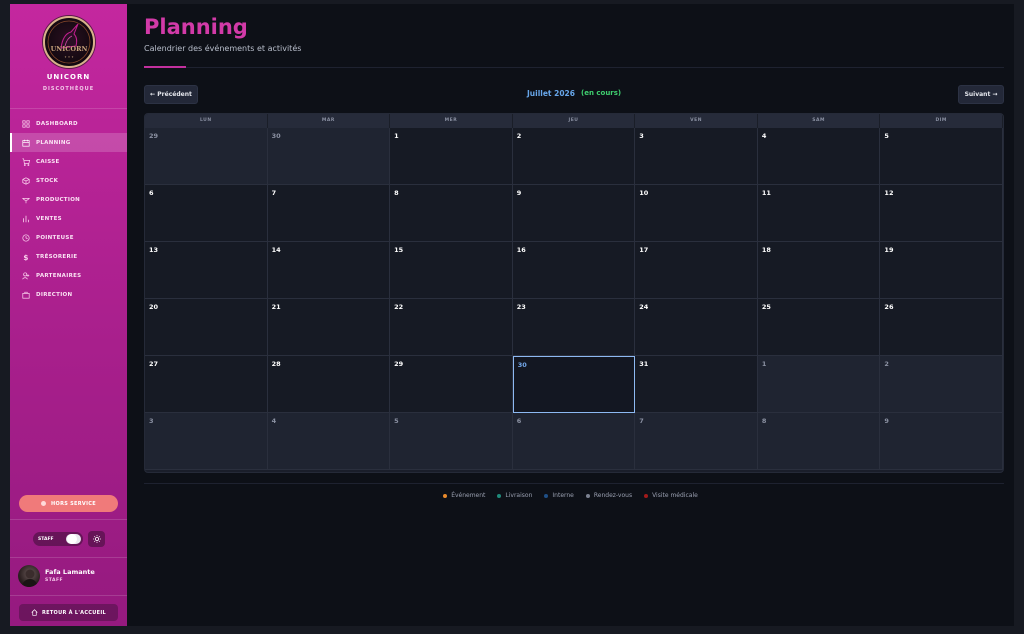 The height and width of the screenshot is (634, 1024). What do you see at coordinates (819, 270) in the screenshot?
I see `calendar-day: 18` at bounding box center [819, 270].